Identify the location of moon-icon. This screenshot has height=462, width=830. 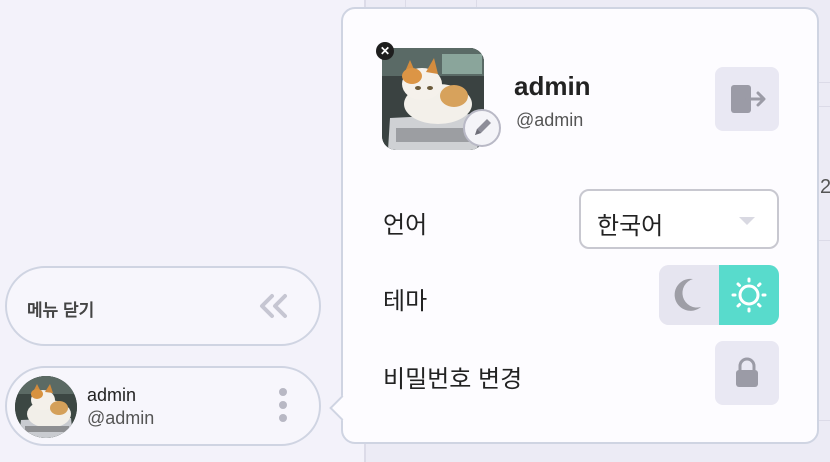
(687, 294).